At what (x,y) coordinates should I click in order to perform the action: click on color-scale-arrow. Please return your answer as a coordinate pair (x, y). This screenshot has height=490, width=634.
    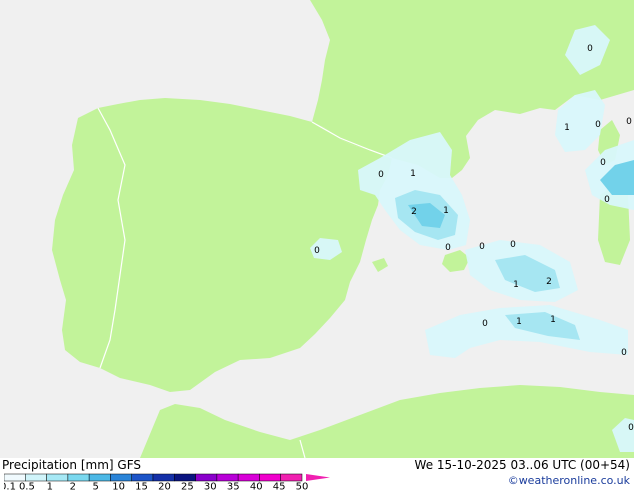
    Looking at the image, I should click on (318, 477).